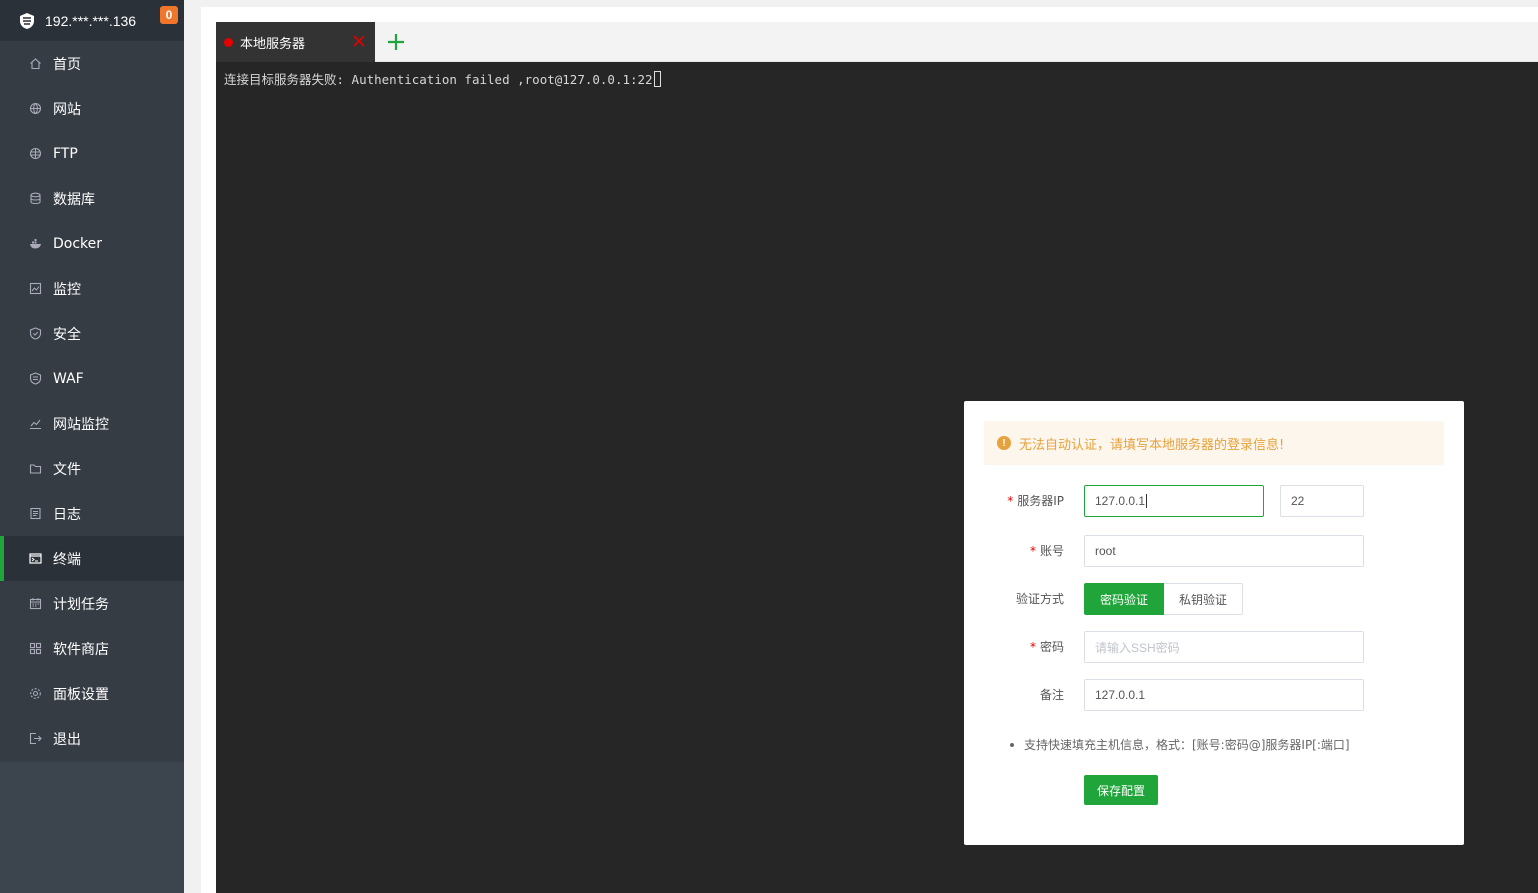  Describe the element at coordinates (81, 424) in the screenshot. I see `sidebar-item-label: 网站监控` at that location.